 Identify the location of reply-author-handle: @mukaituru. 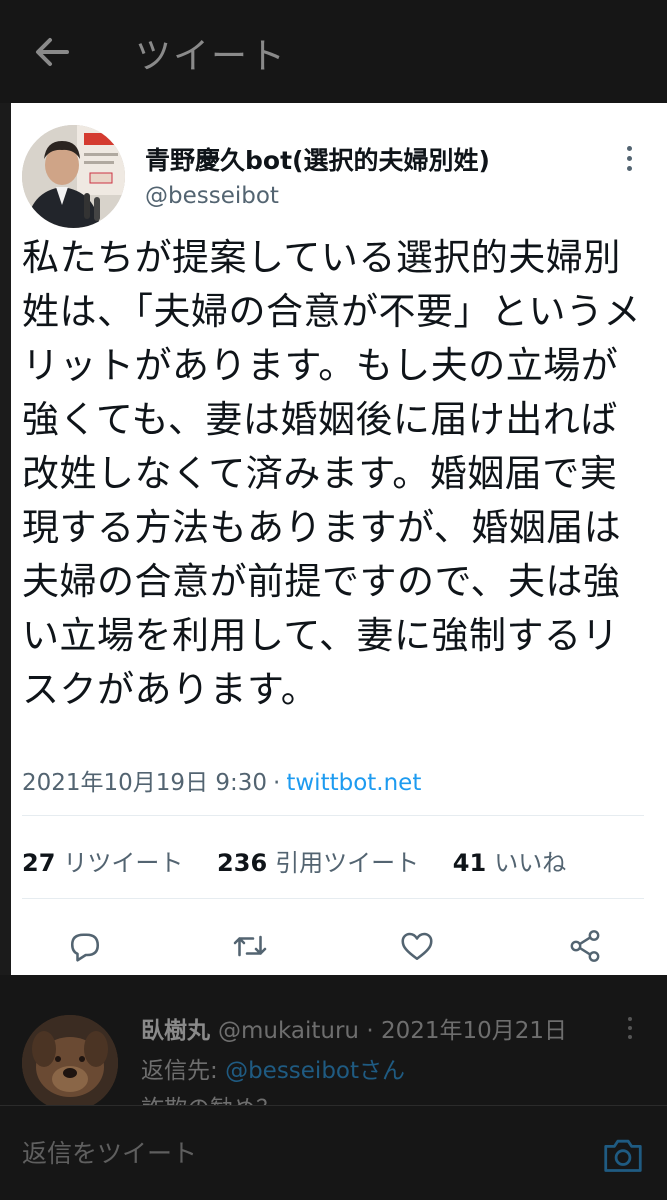
(288, 1031).